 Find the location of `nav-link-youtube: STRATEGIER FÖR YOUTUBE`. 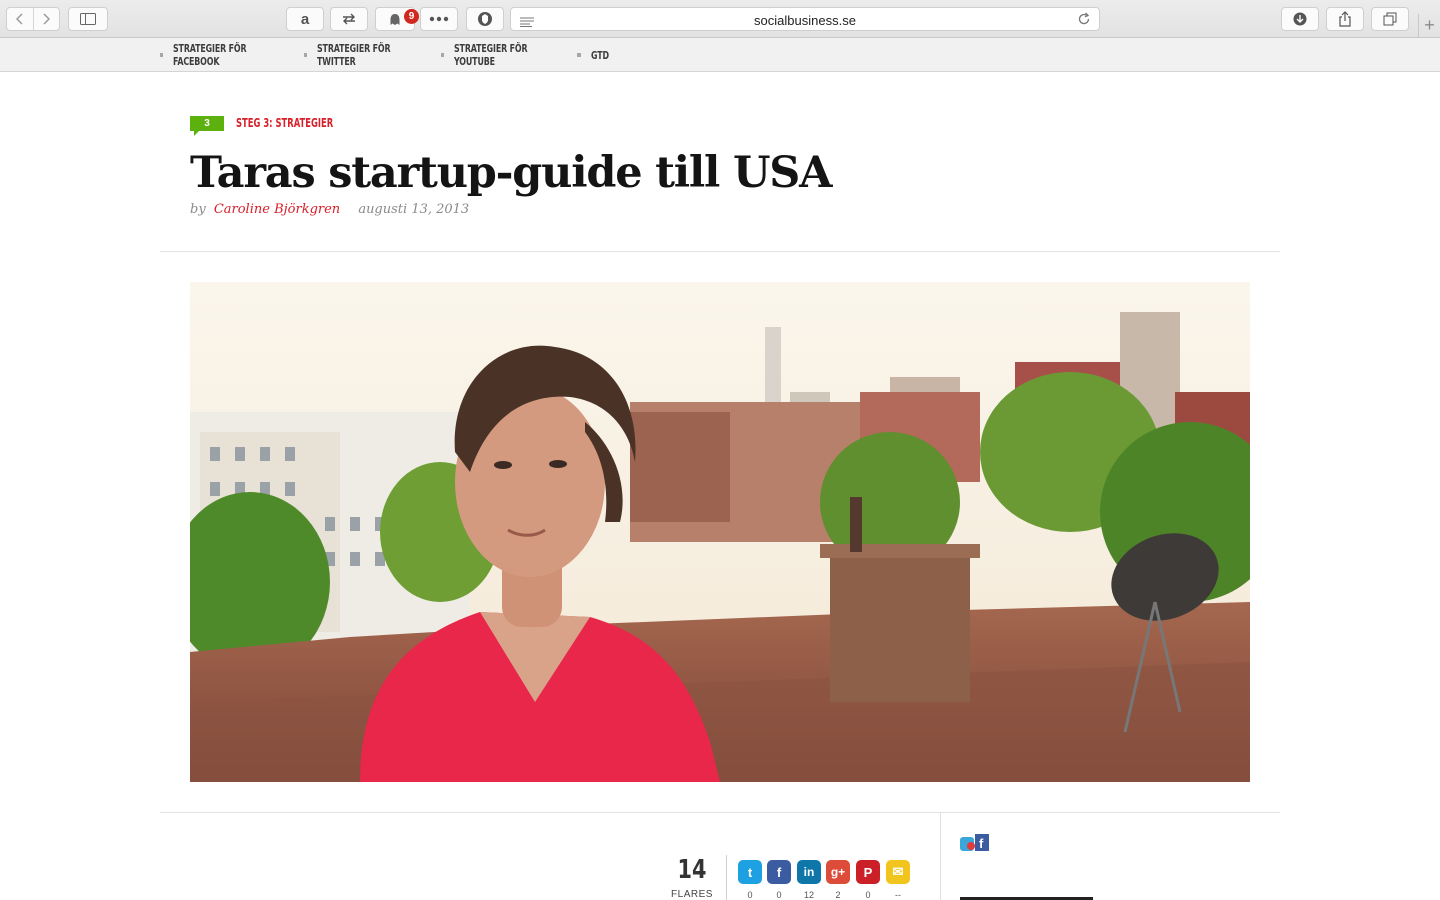

nav-link-youtube: STRATEGIER FÖR YOUTUBE is located at coordinates (494, 55).